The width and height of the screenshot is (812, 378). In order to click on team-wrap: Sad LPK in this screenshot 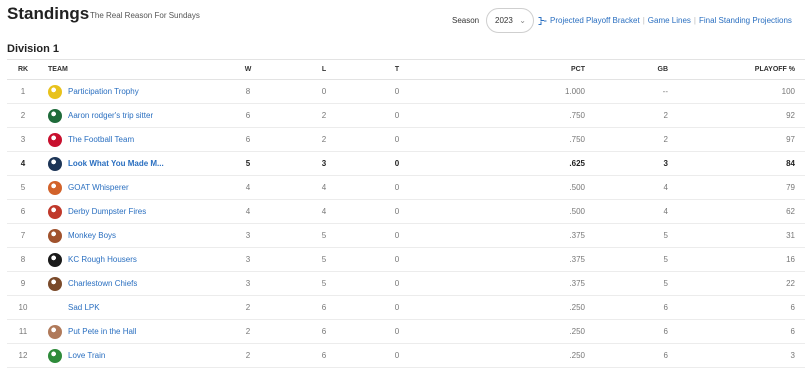, I will do `click(129, 308)`.